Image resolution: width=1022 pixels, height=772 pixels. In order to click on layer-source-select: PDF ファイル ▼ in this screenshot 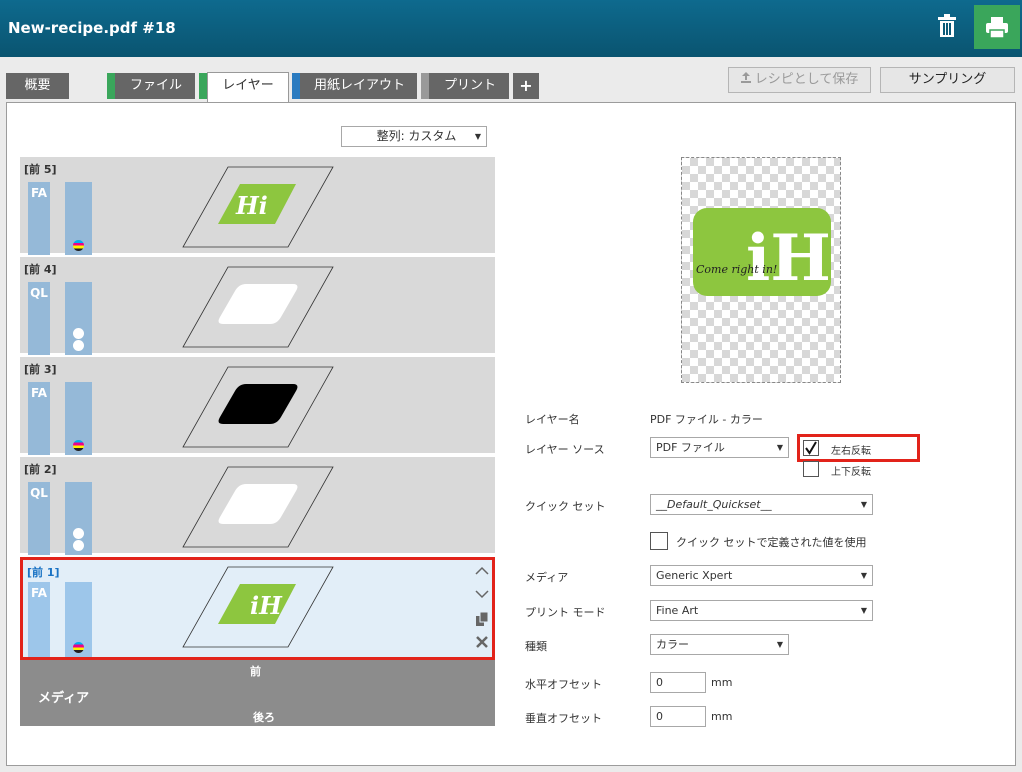, I will do `click(719, 447)`.